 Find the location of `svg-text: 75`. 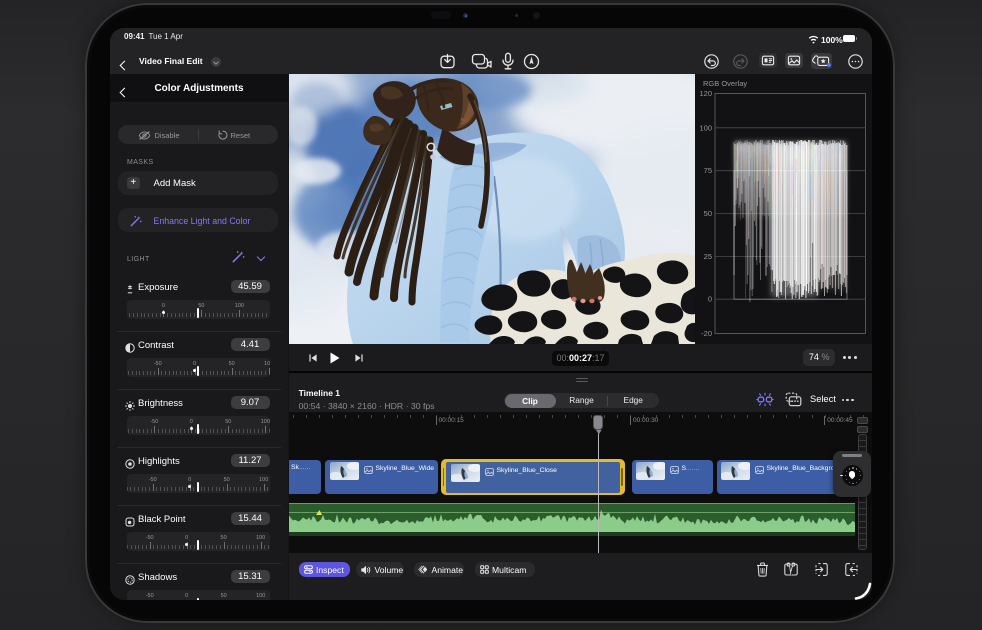

svg-text: 75 is located at coordinates (708, 170).